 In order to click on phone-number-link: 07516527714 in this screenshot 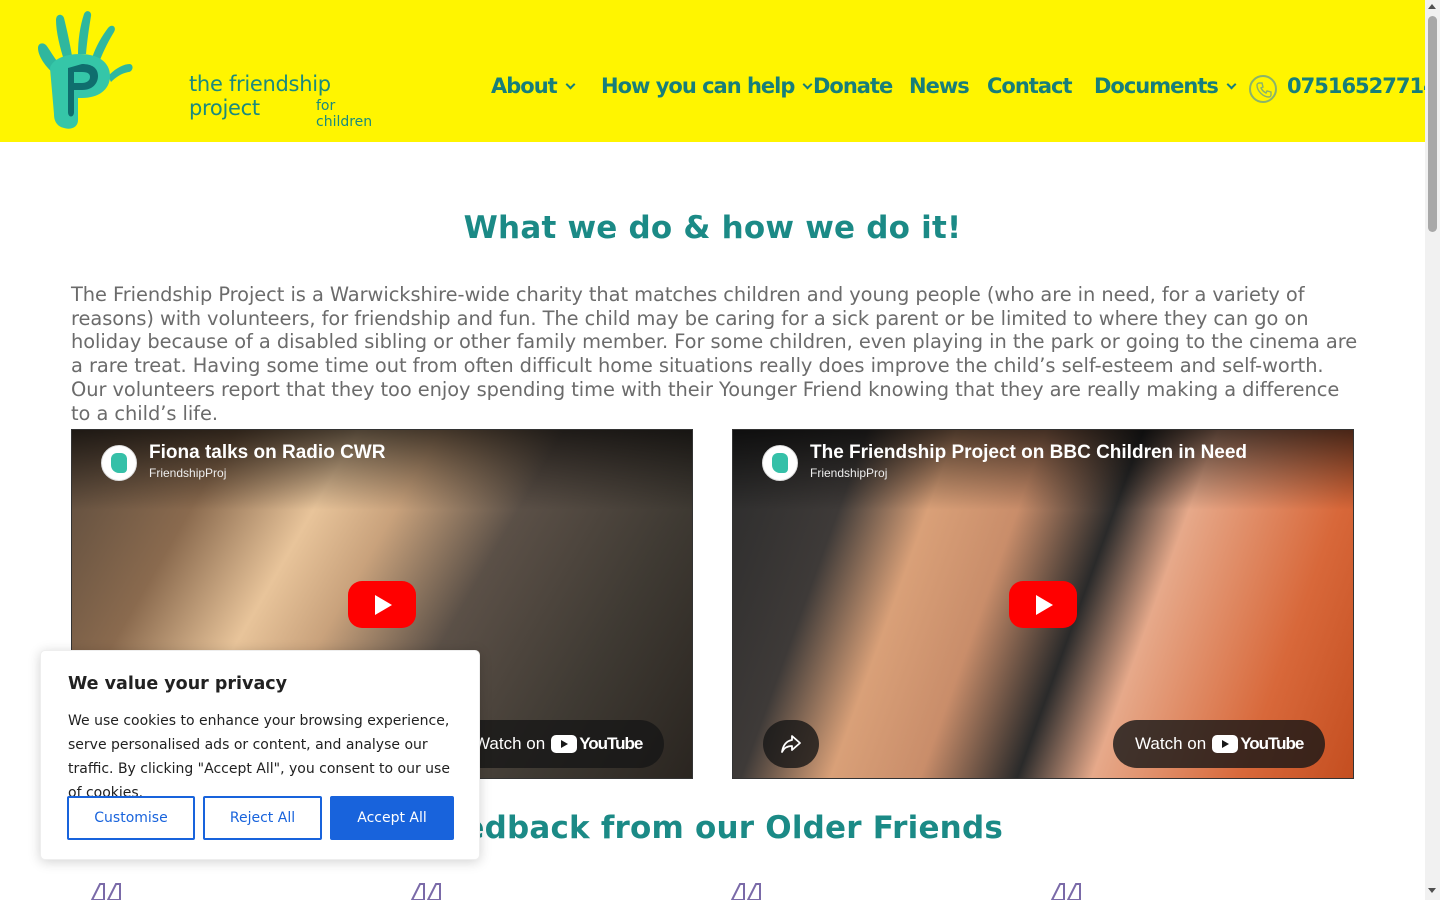, I will do `click(1362, 86)`.